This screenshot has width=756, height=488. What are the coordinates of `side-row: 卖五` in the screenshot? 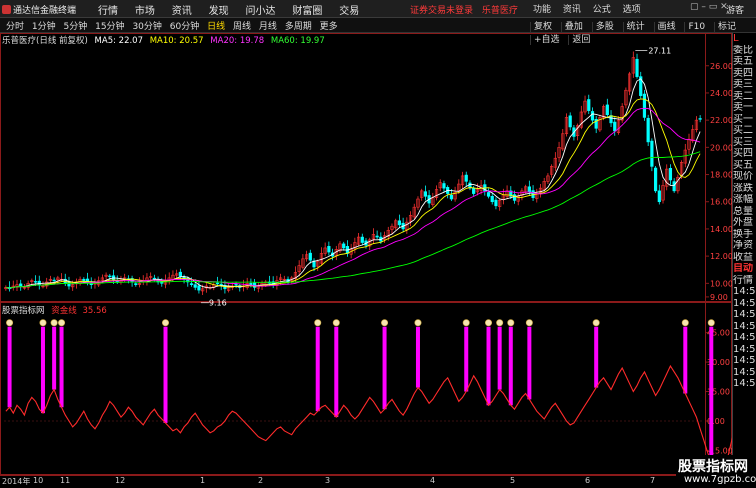 It's located at (743, 61).